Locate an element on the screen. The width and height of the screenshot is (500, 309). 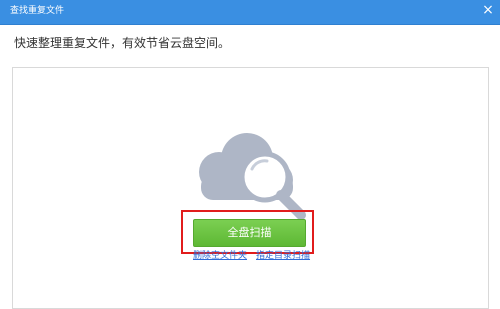
full-scan-button: 全盘扫描 is located at coordinates (249, 233).